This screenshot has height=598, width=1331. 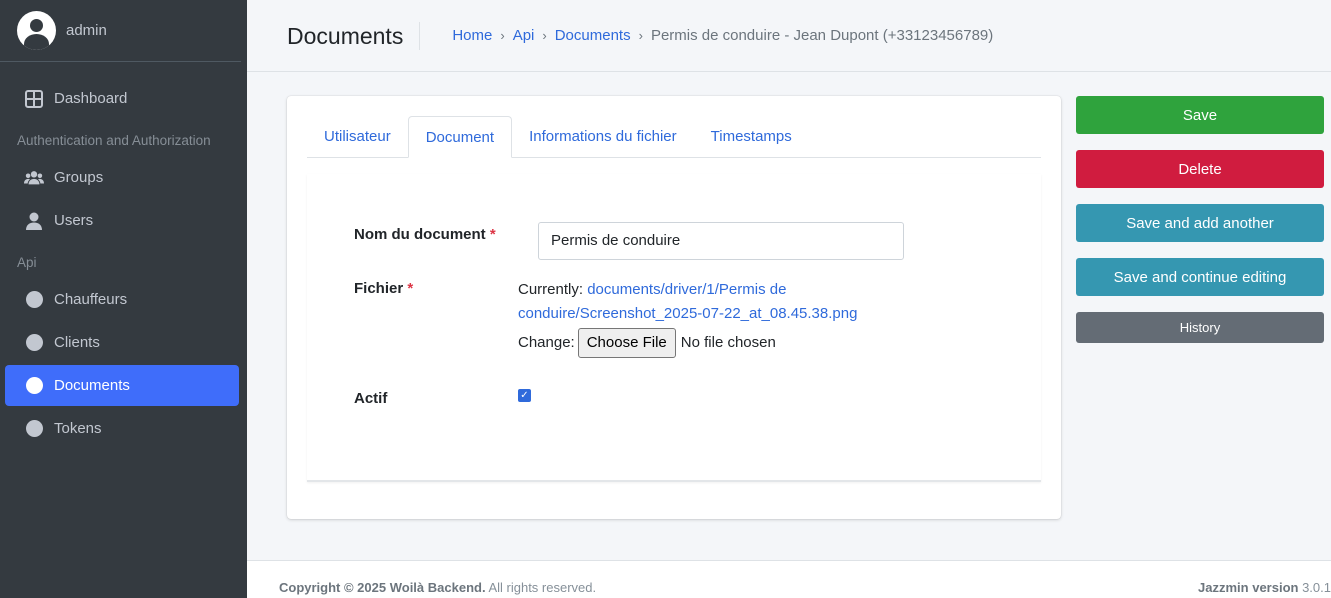 What do you see at coordinates (371, 398) in the screenshot?
I see `active-field-label: Actif` at bounding box center [371, 398].